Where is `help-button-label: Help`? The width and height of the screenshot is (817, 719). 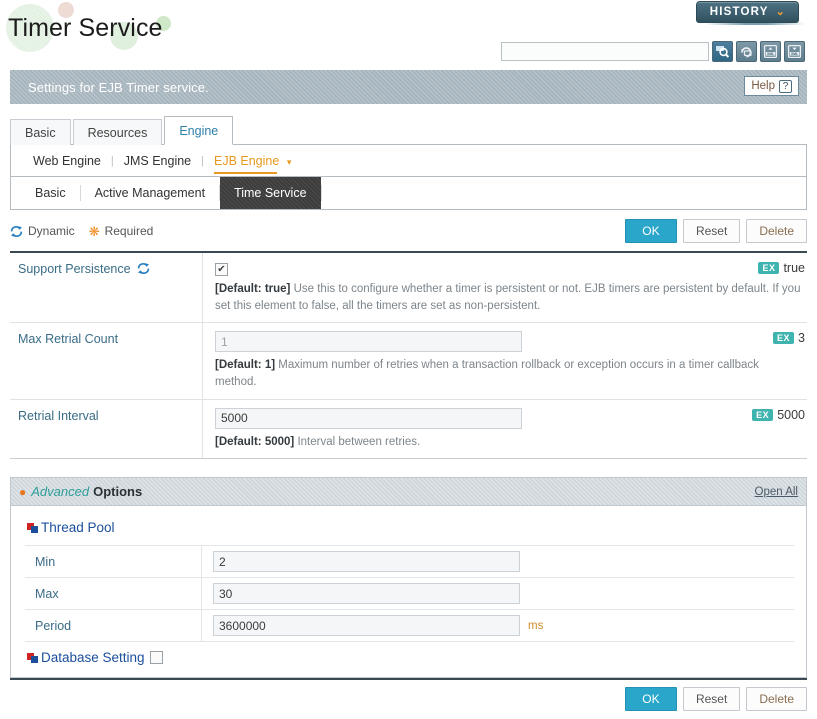 help-button-label: Help is located at coordinates (763, 86).